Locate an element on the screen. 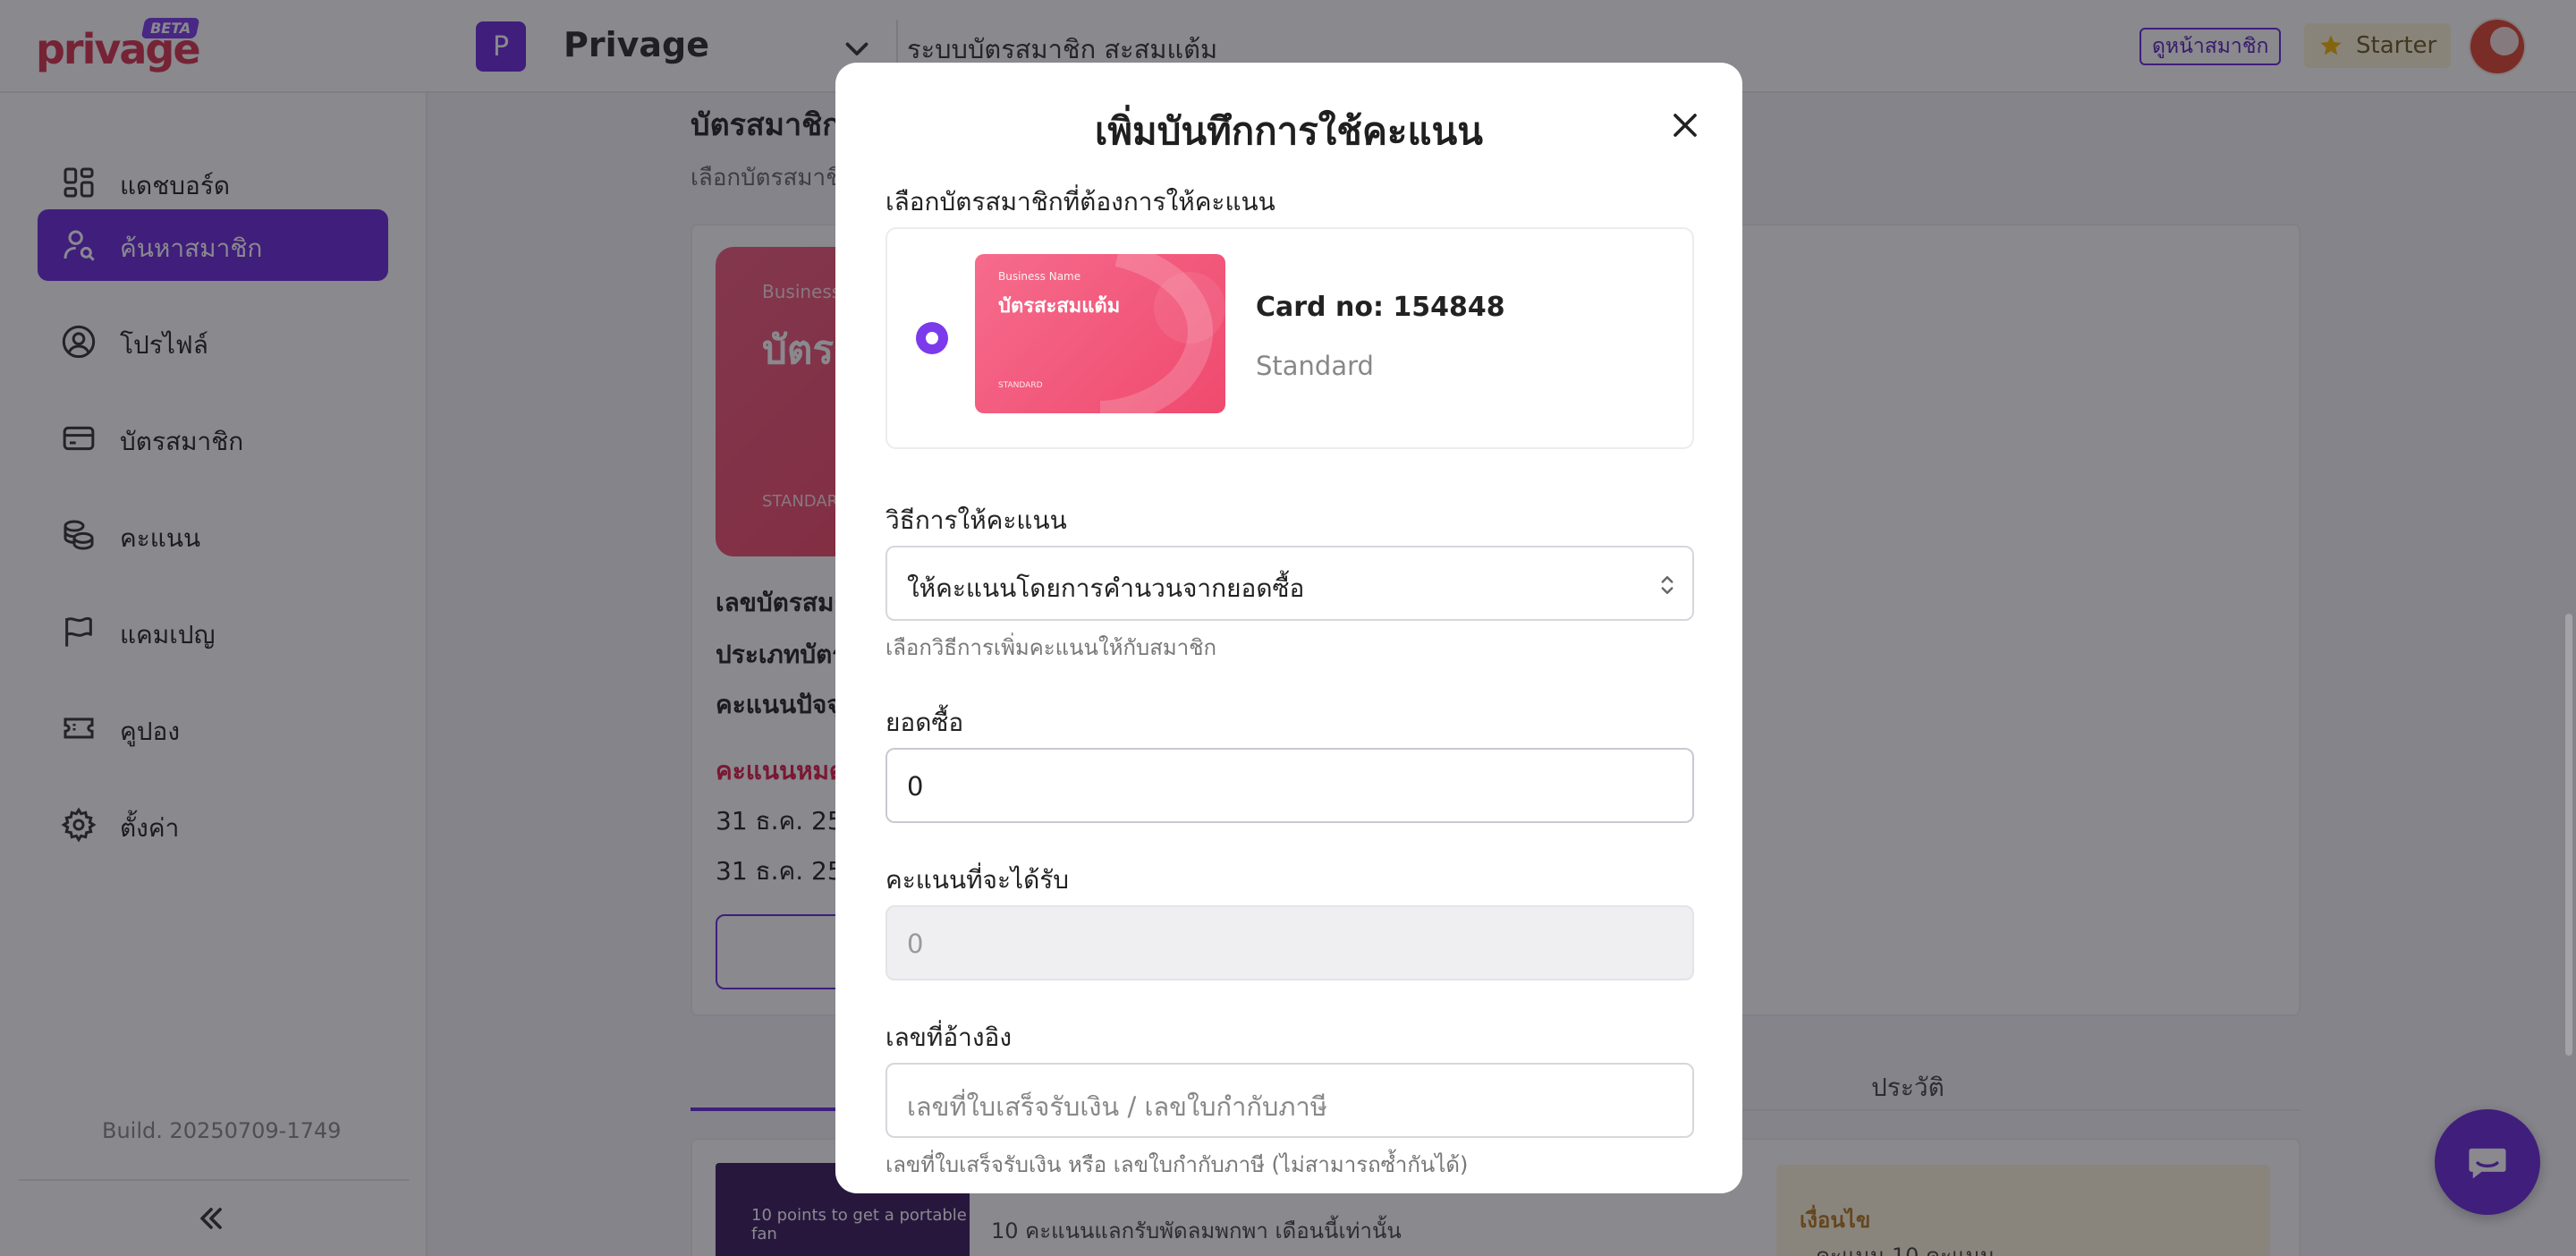  page-scrollbar is located at coordinates (2568, 835).